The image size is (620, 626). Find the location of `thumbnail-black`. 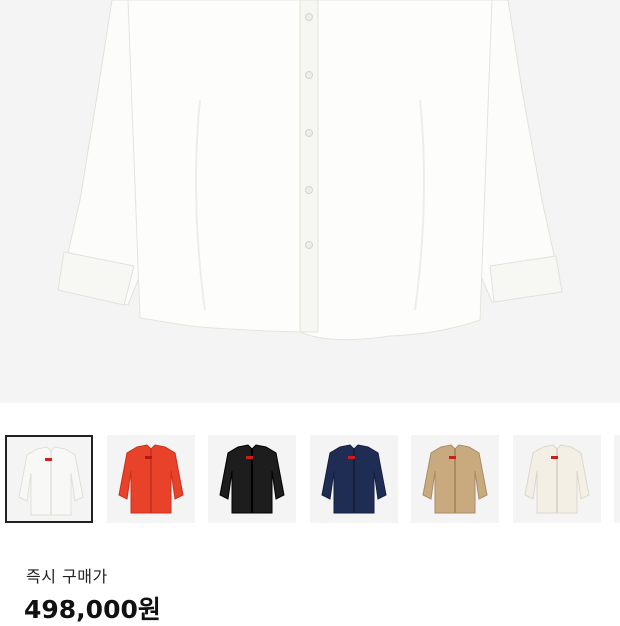

thumbnail-black is located at coordinates (252, 479).